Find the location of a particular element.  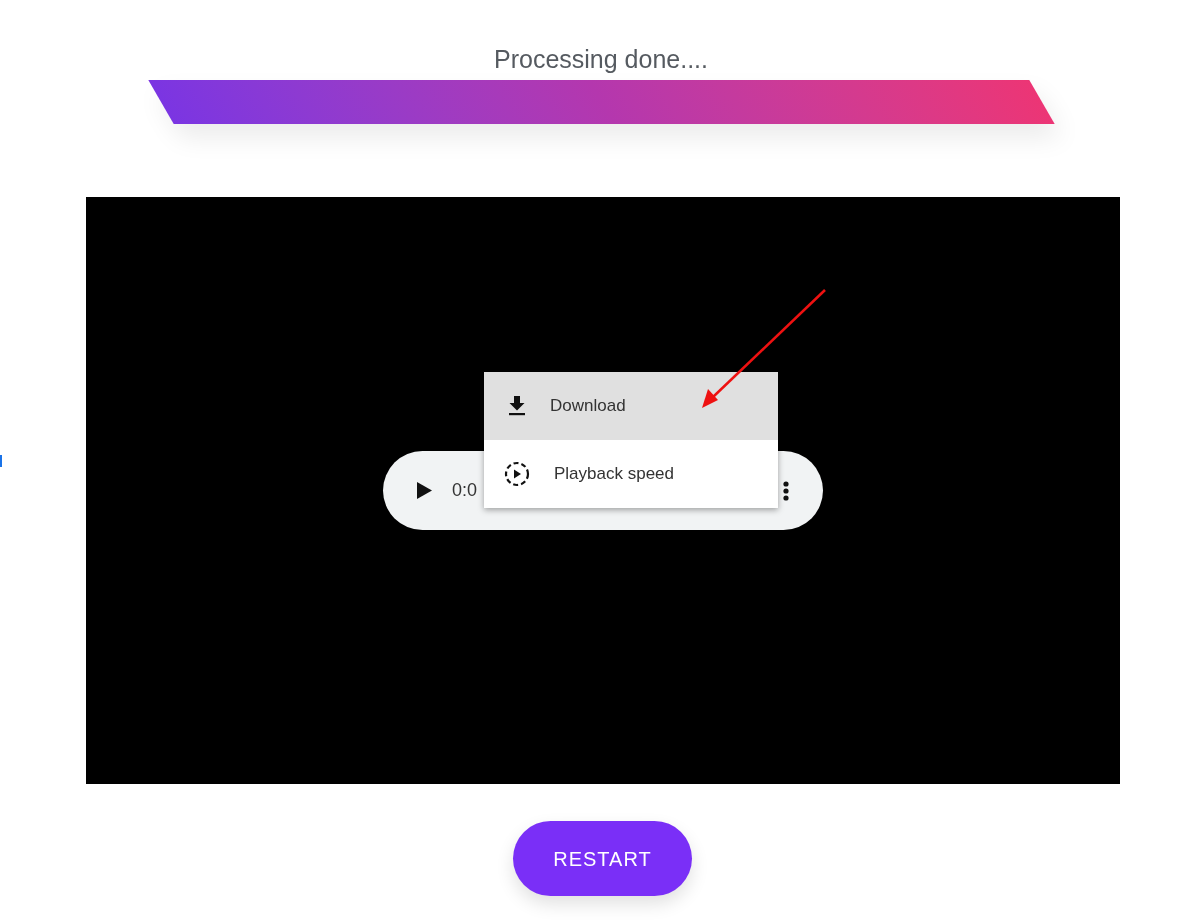

restart-button: RESTART is located at coordinates (602, 858).